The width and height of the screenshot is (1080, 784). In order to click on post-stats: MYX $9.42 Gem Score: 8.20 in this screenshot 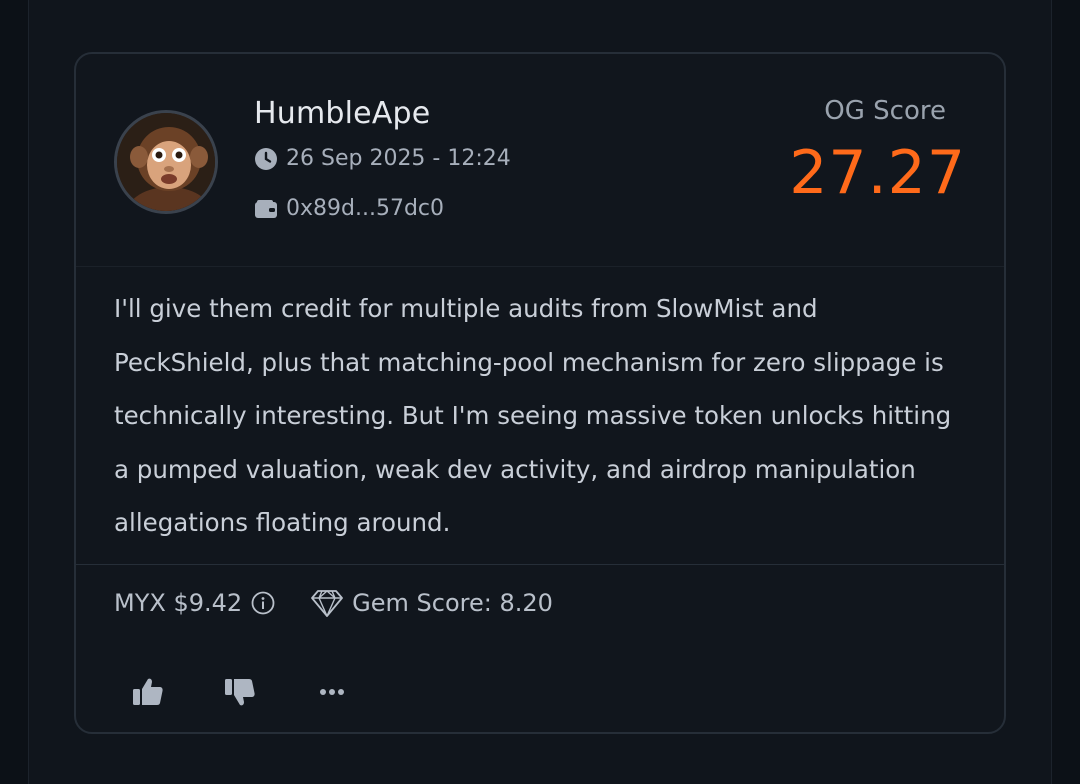, I will do `click(333, 603)`.